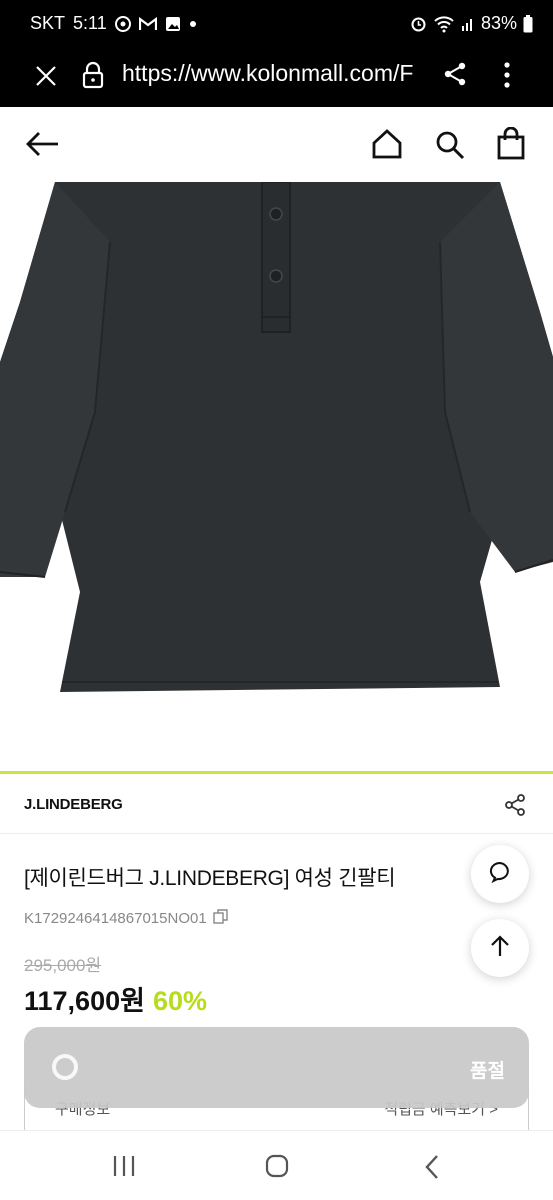 This screenshot has width=553, height=1200. I want to click on chat-icon, so click(500, 874).